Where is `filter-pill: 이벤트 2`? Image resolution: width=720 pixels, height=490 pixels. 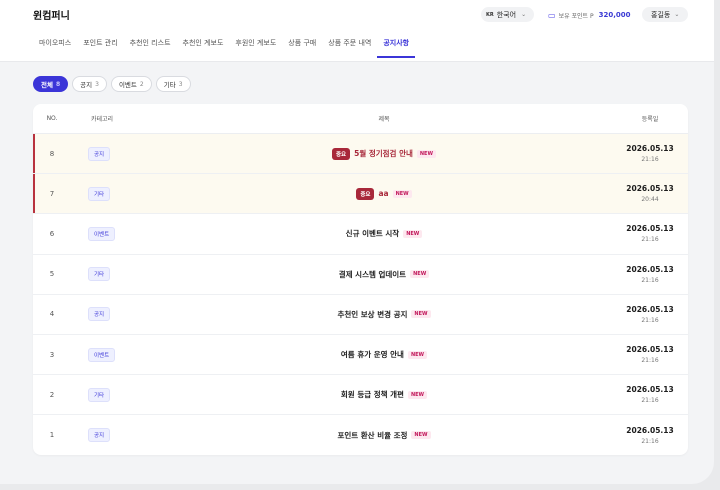 filter-pill: 이벤트 2 is located at coordinates (131, 84).